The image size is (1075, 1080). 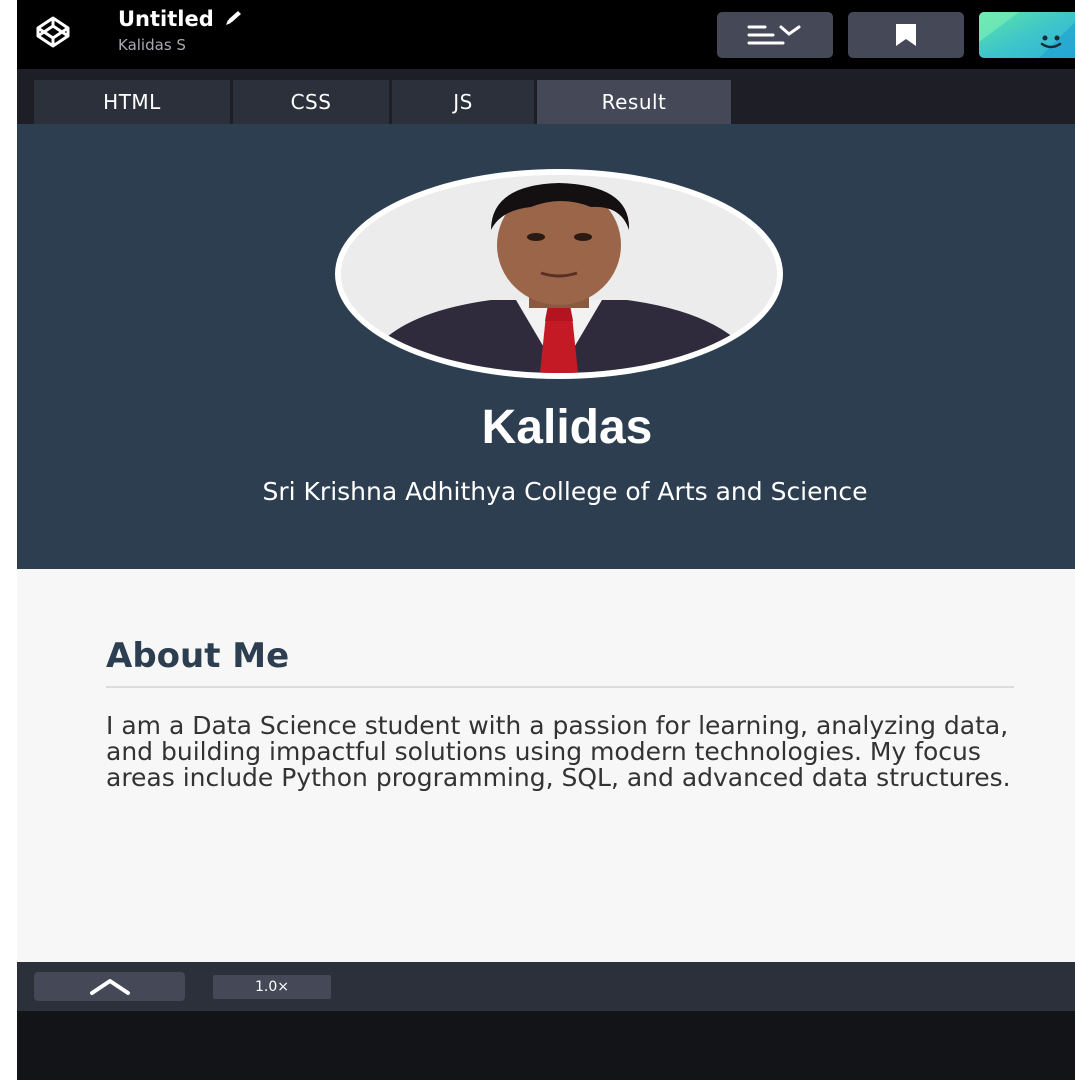 I want to click on pencil-edit-icon, so click(x=234, y=18).